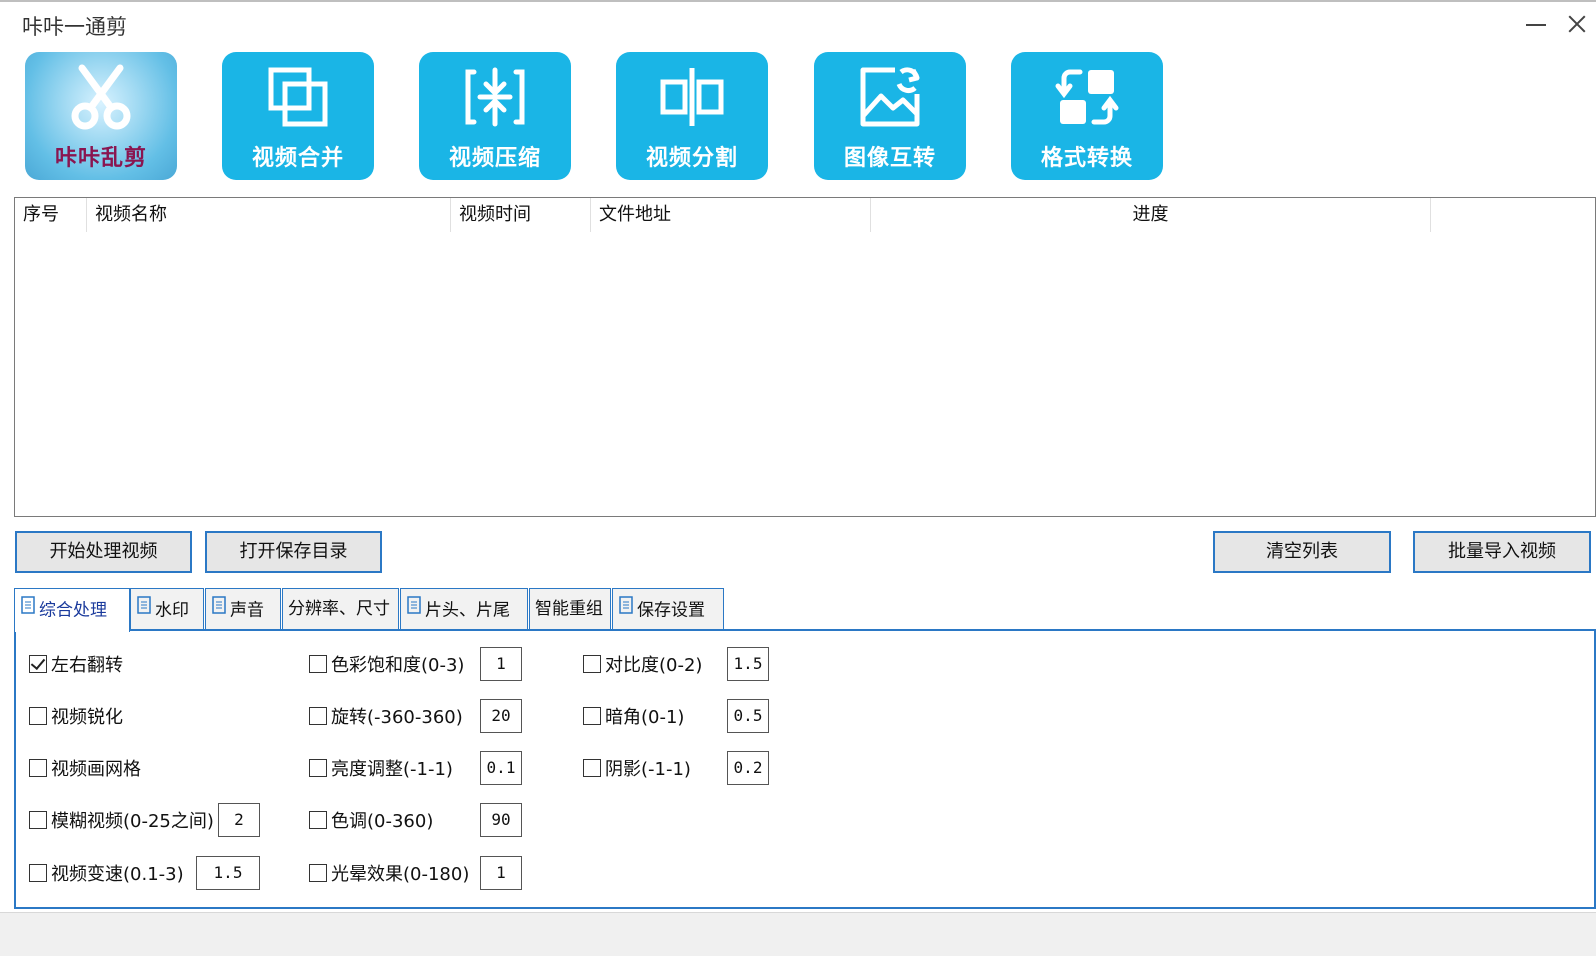  What do you see at coordinates (117, 874) in the screenshot?
I see `option-label: 视频变速(0.1-3)` at bounding box center [117, 874].